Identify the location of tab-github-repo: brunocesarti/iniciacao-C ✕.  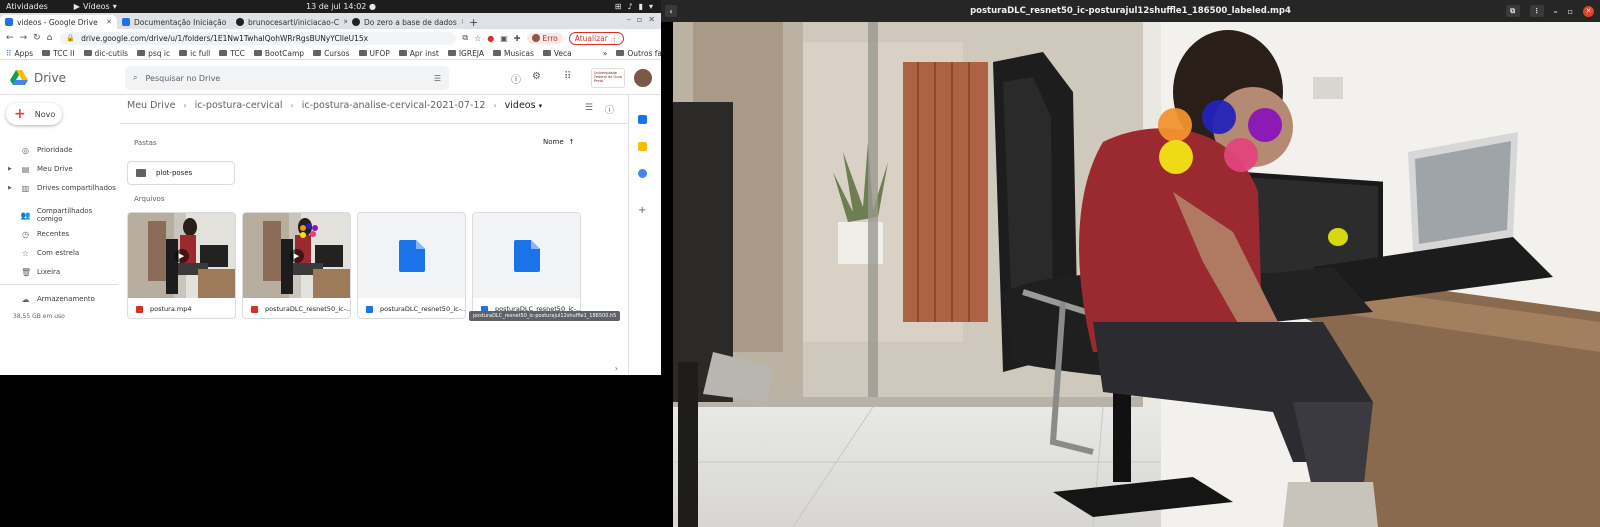
(289, 22).